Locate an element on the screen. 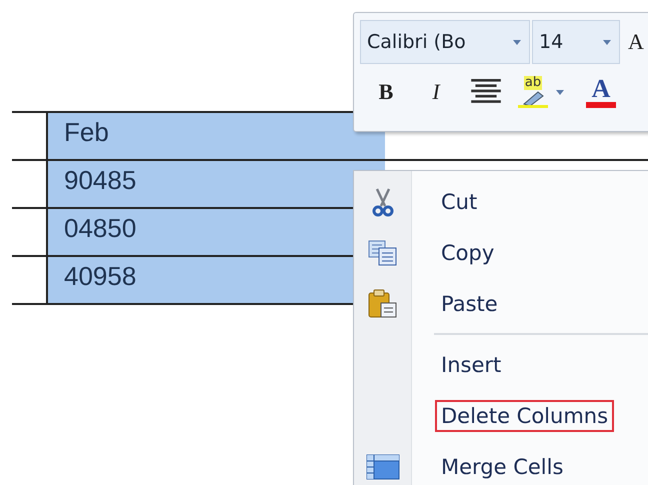 Image resolution: width=648 pixels, height=485 pixels. table-cell: Feb is located at coordinates (216, 135).